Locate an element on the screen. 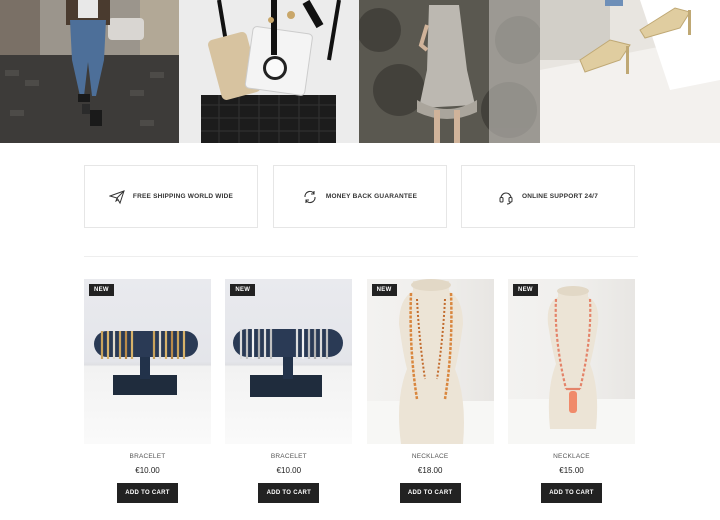  section-divider is located at coordinates (361, 256).